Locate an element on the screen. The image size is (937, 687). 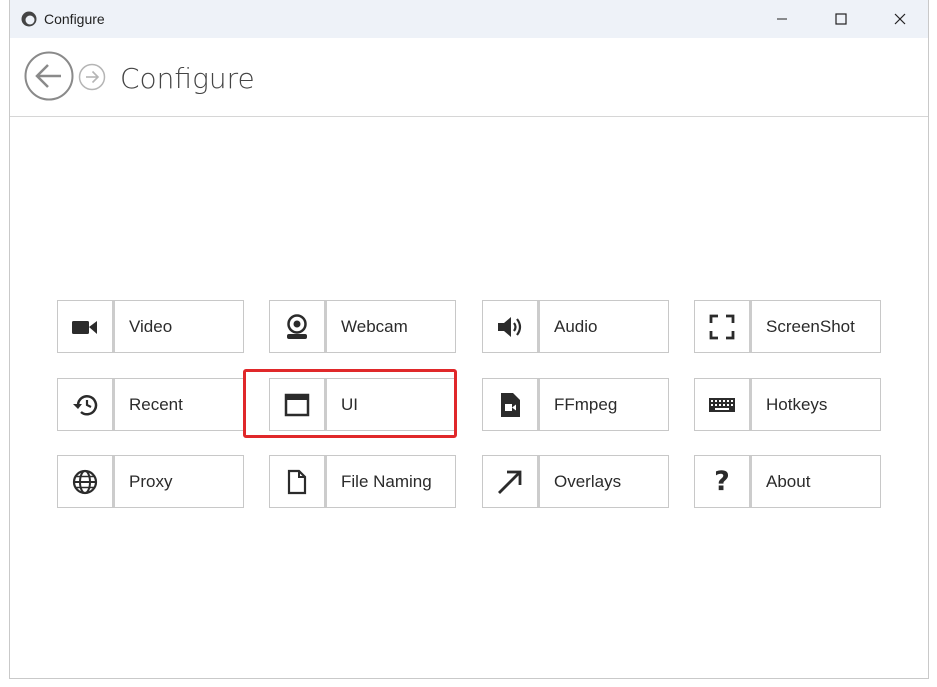
tile-screenshot: ScreenShot is located at coordinates (787, 326).